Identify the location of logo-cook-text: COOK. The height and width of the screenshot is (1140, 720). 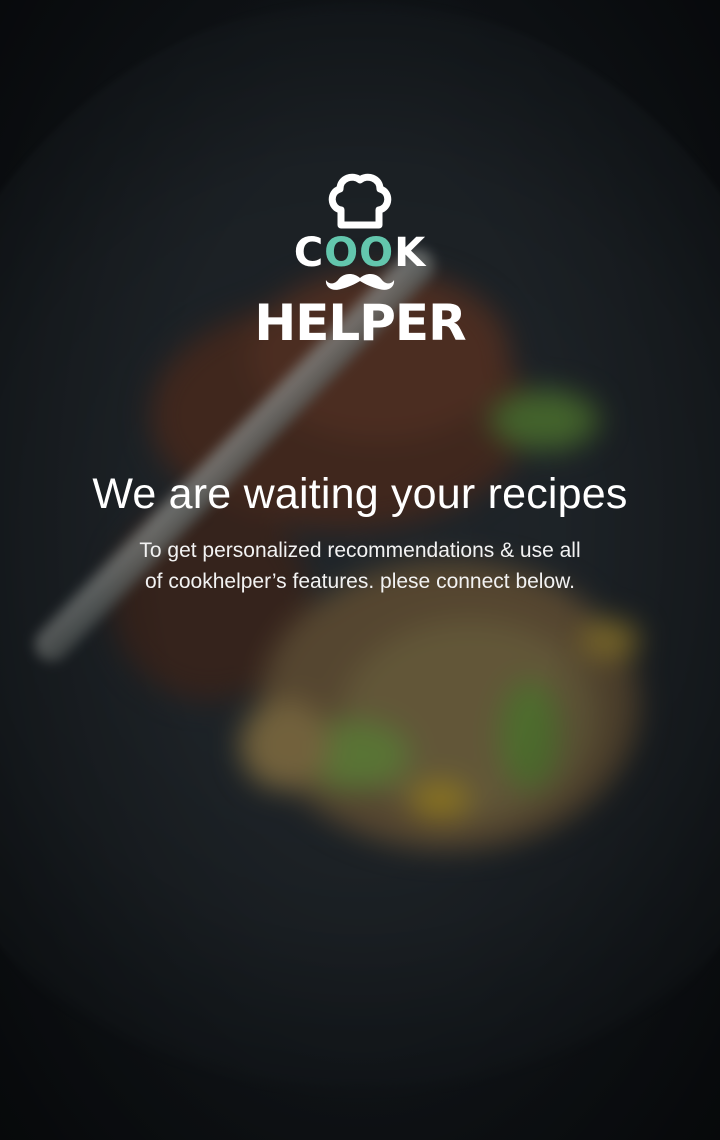
(360, 253).